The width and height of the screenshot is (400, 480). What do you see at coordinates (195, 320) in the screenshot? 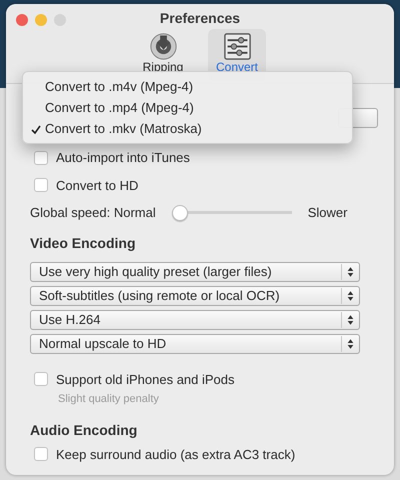
I see `popup-button: Use H.264` at bounding box center [195, 320].